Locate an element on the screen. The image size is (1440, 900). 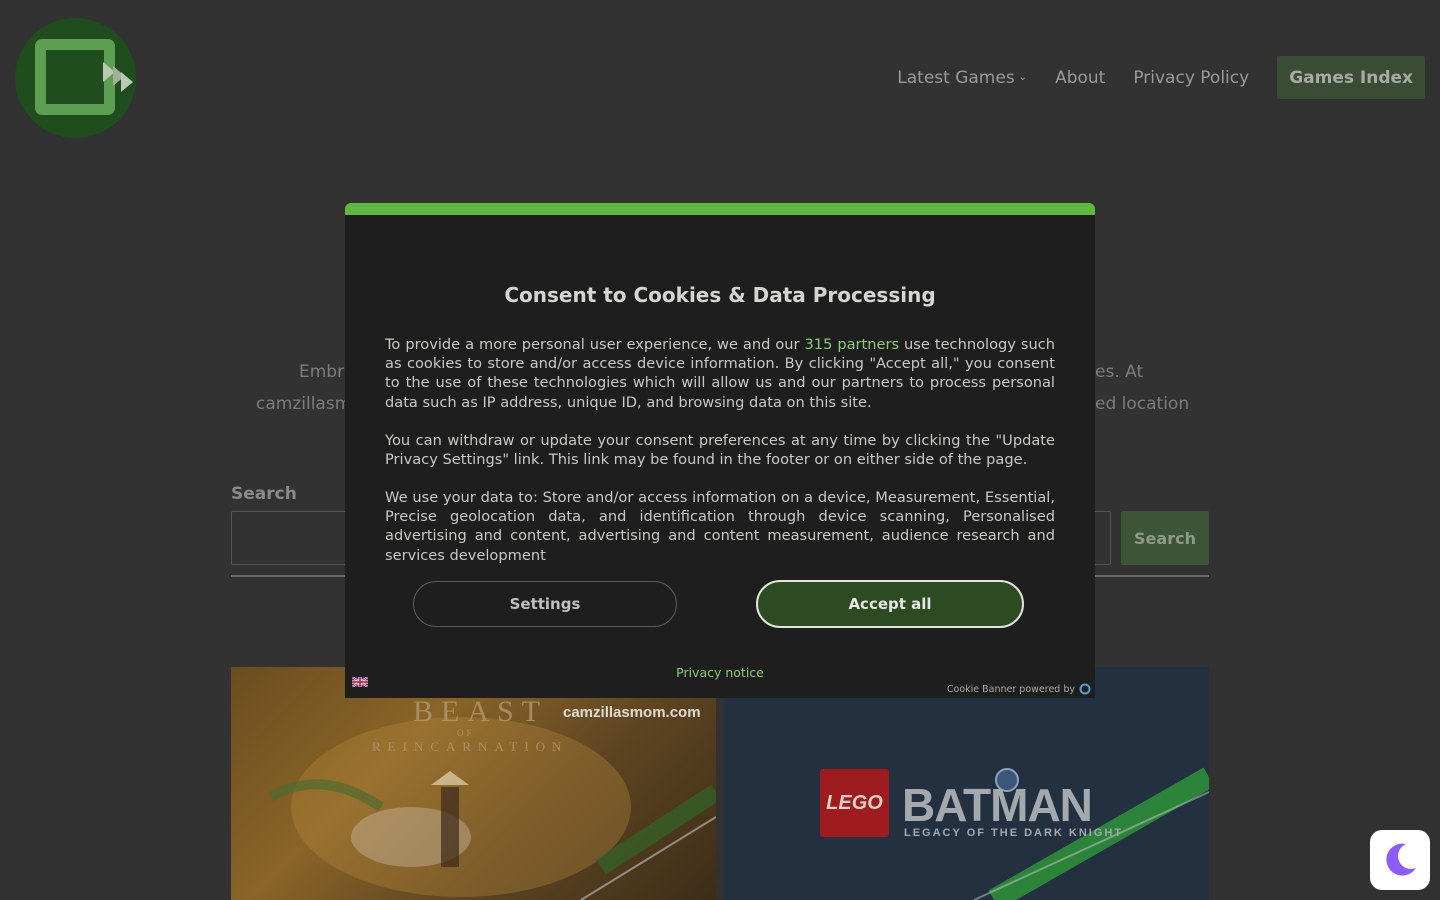
lego-logo-text: LEGO is located at coordinates (854, 802).